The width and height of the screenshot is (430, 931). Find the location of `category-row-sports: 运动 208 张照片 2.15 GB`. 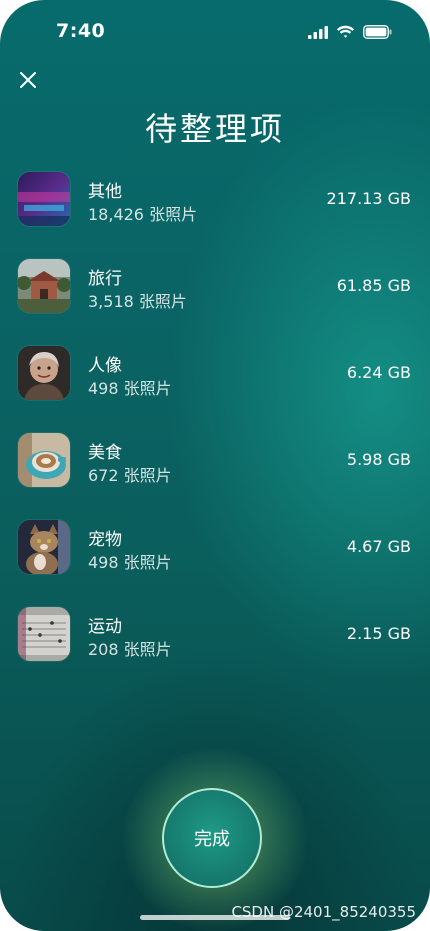

category-row-sports: 运动 208 张照片 2.15 GB is located at coordinates (215, 648).